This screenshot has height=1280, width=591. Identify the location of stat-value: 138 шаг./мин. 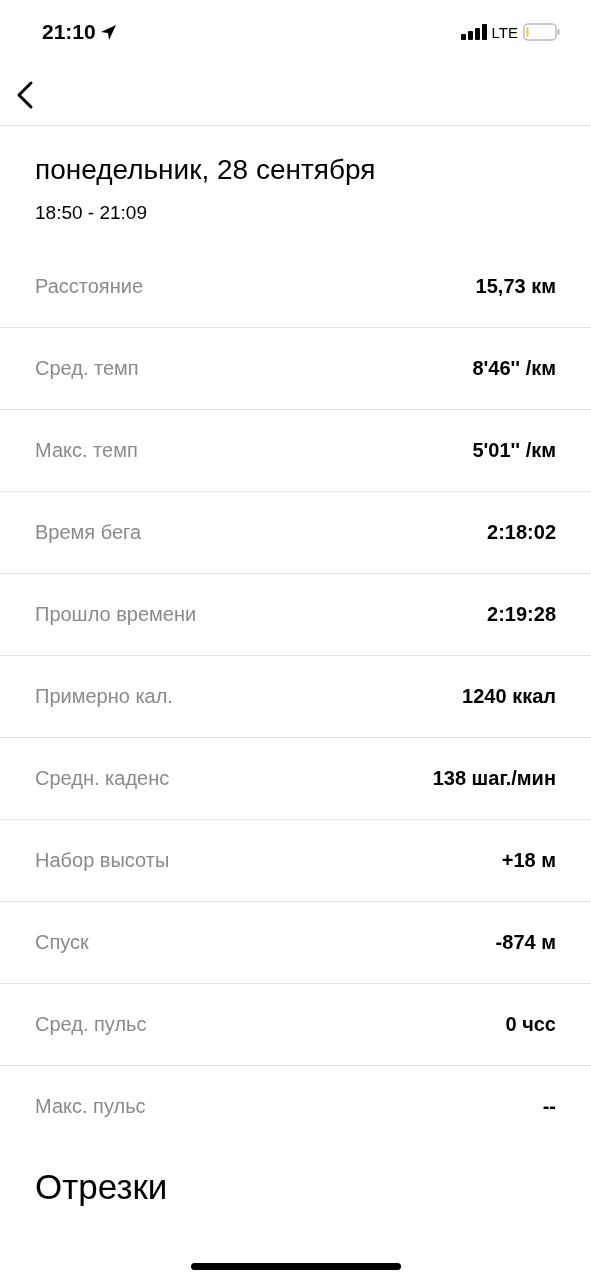
(494, 778).